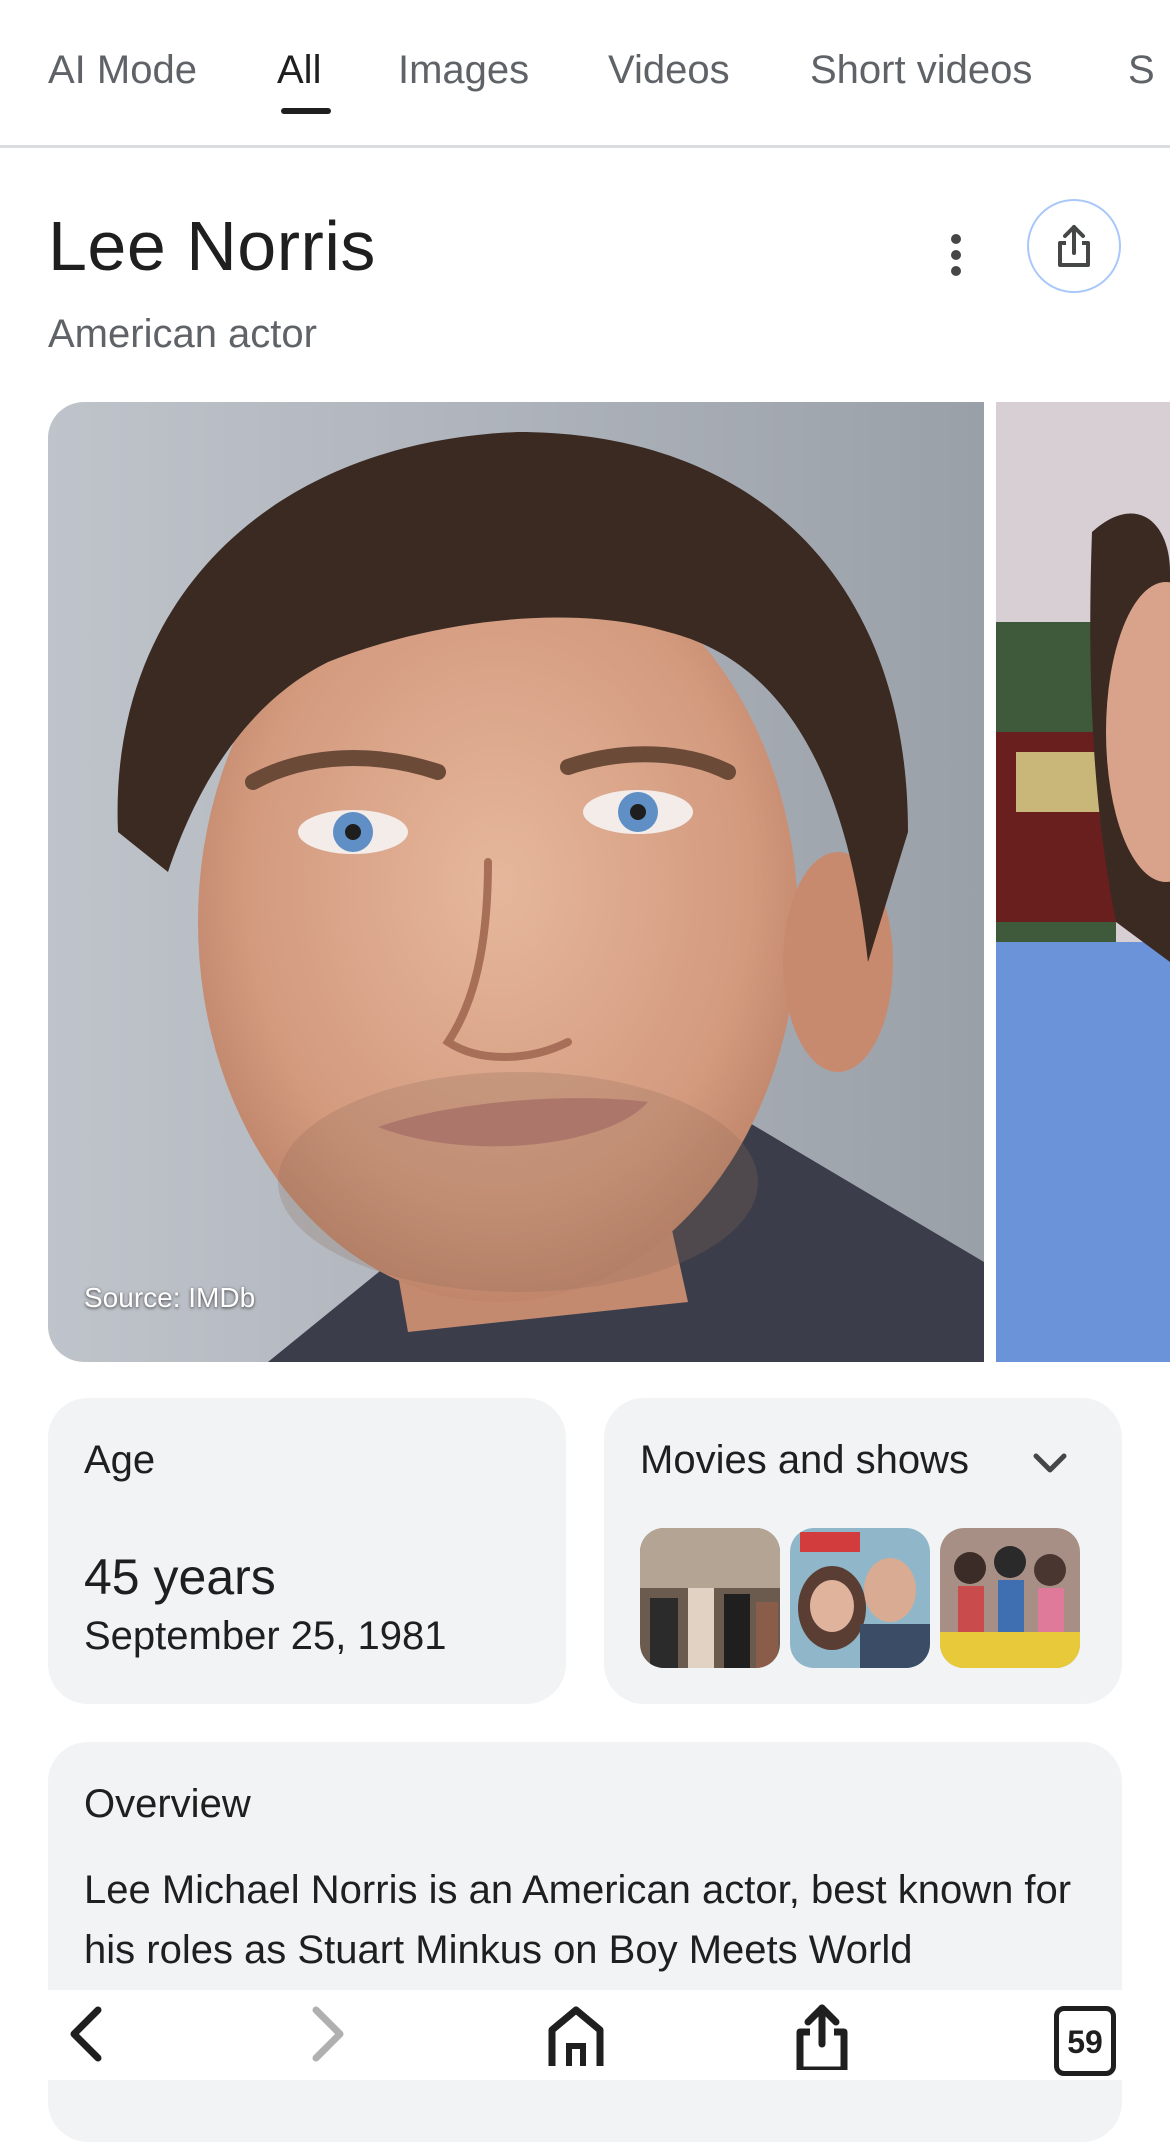 Image resolution: width=1170 pixels, height=2142 pixels. I want to click on tab-more: S, so click(1141, 70).